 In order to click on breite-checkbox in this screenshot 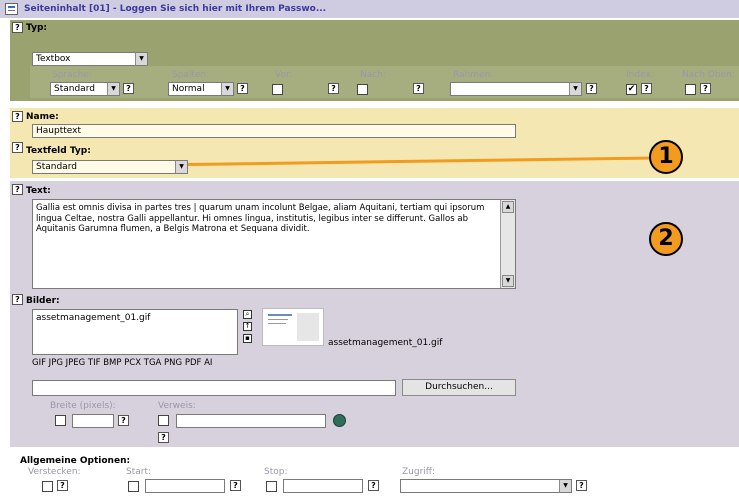, I will do `click(60, 420)`.